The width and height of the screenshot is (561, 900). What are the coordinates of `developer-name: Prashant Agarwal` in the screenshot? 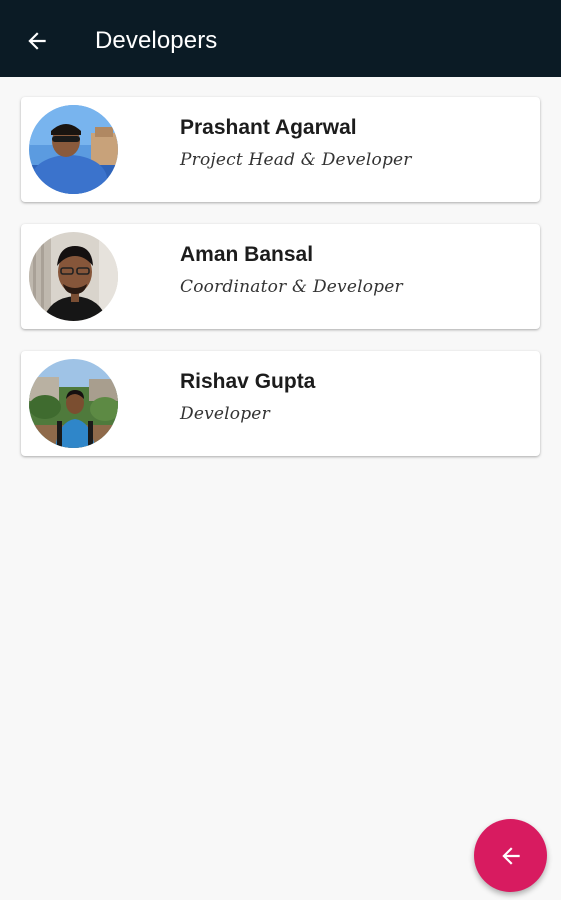 It's located at (268, 127).